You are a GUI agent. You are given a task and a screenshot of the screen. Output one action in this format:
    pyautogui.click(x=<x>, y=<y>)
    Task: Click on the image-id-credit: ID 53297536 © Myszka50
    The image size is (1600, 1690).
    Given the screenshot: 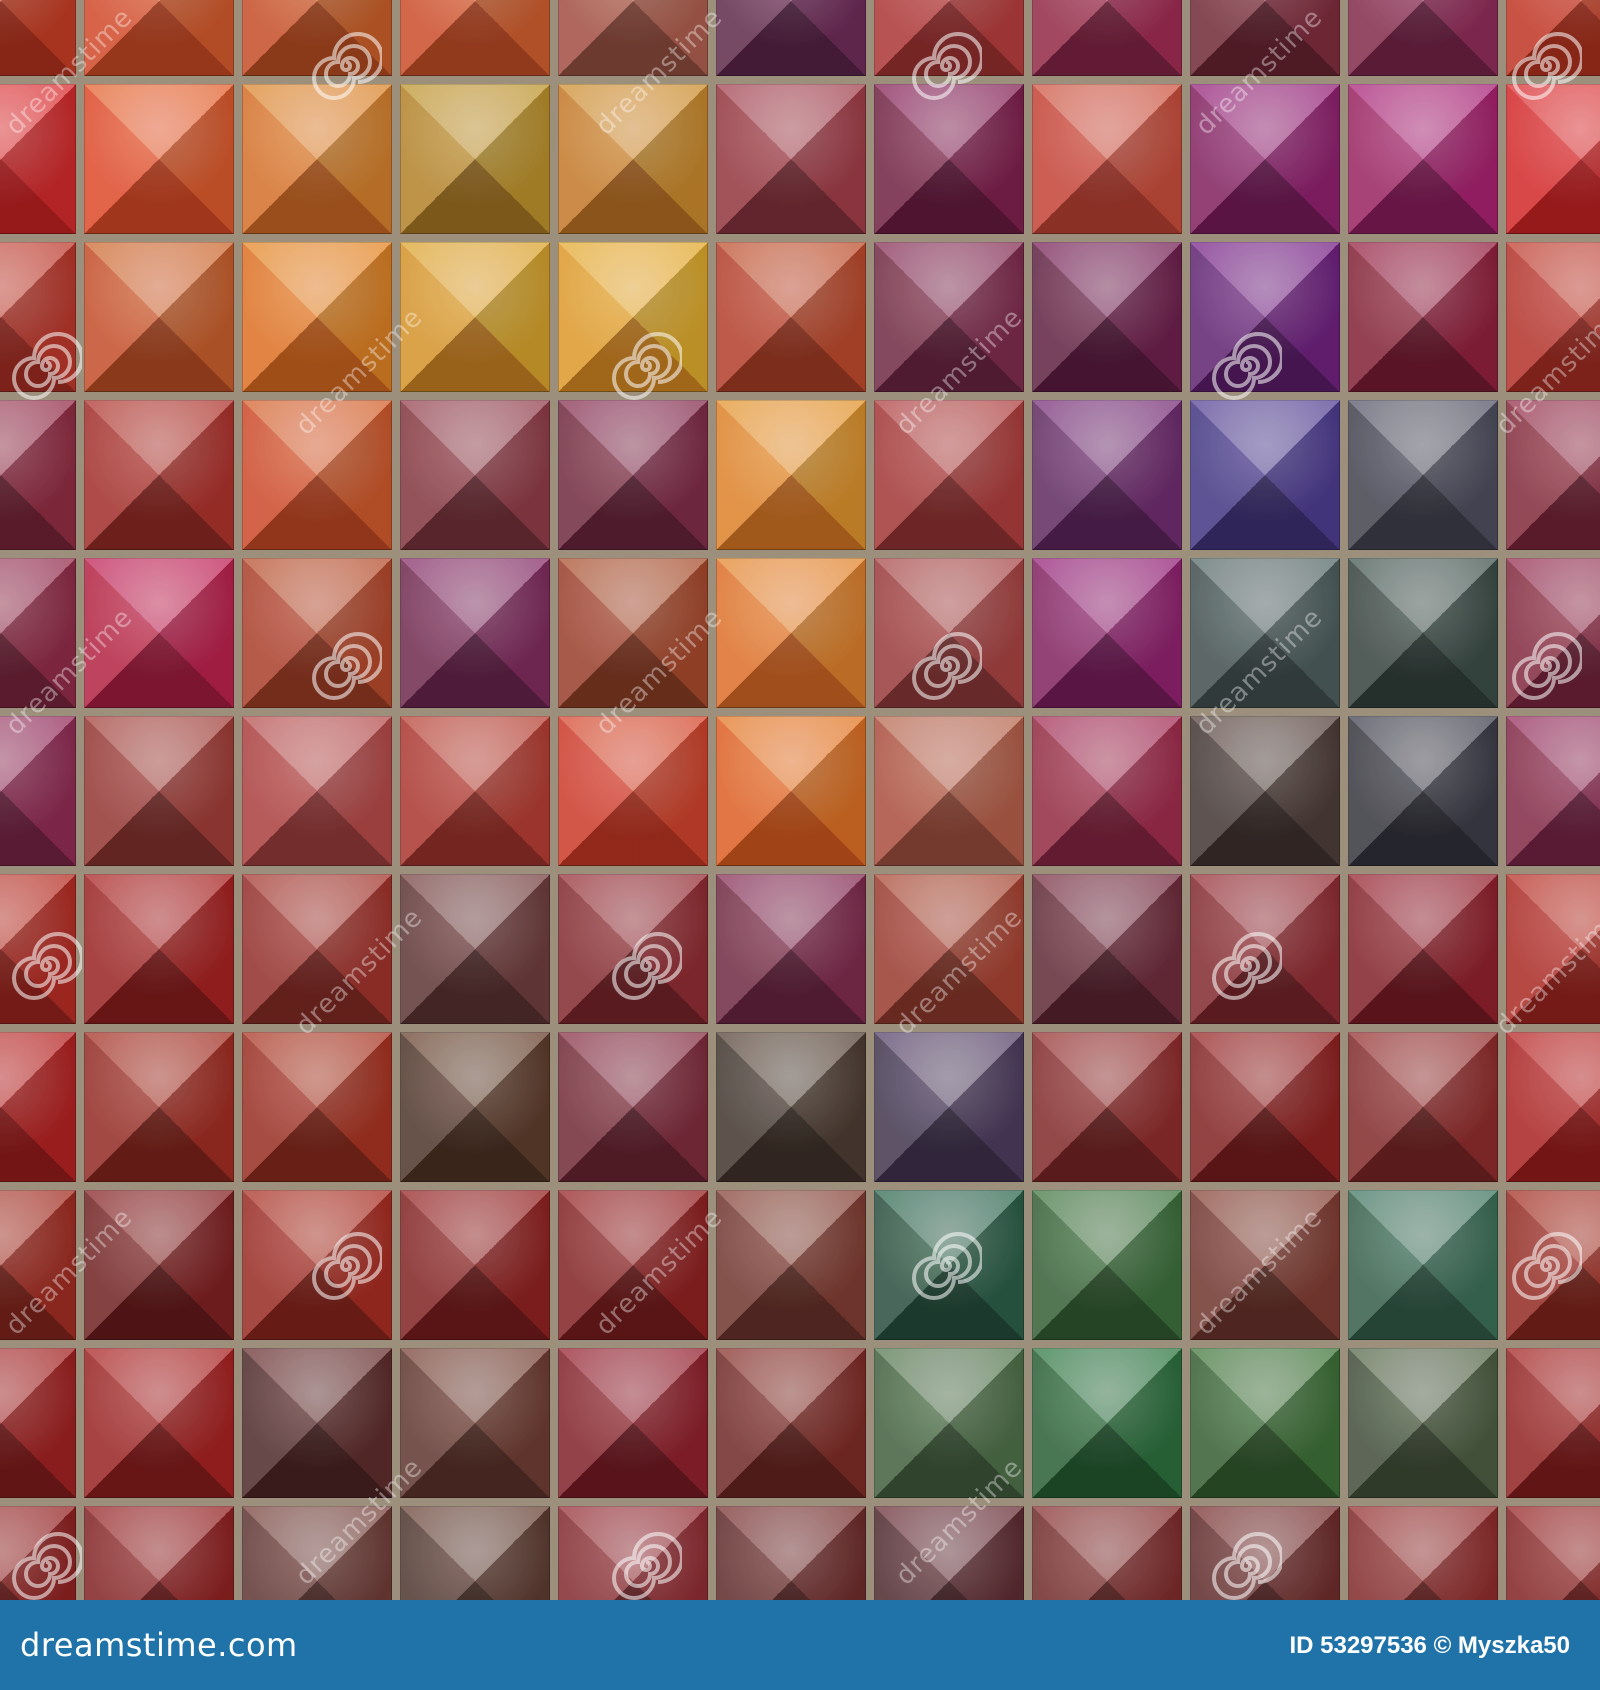 What is the action you would take?
    pyautogui.click(x=1429, y=1645)
    